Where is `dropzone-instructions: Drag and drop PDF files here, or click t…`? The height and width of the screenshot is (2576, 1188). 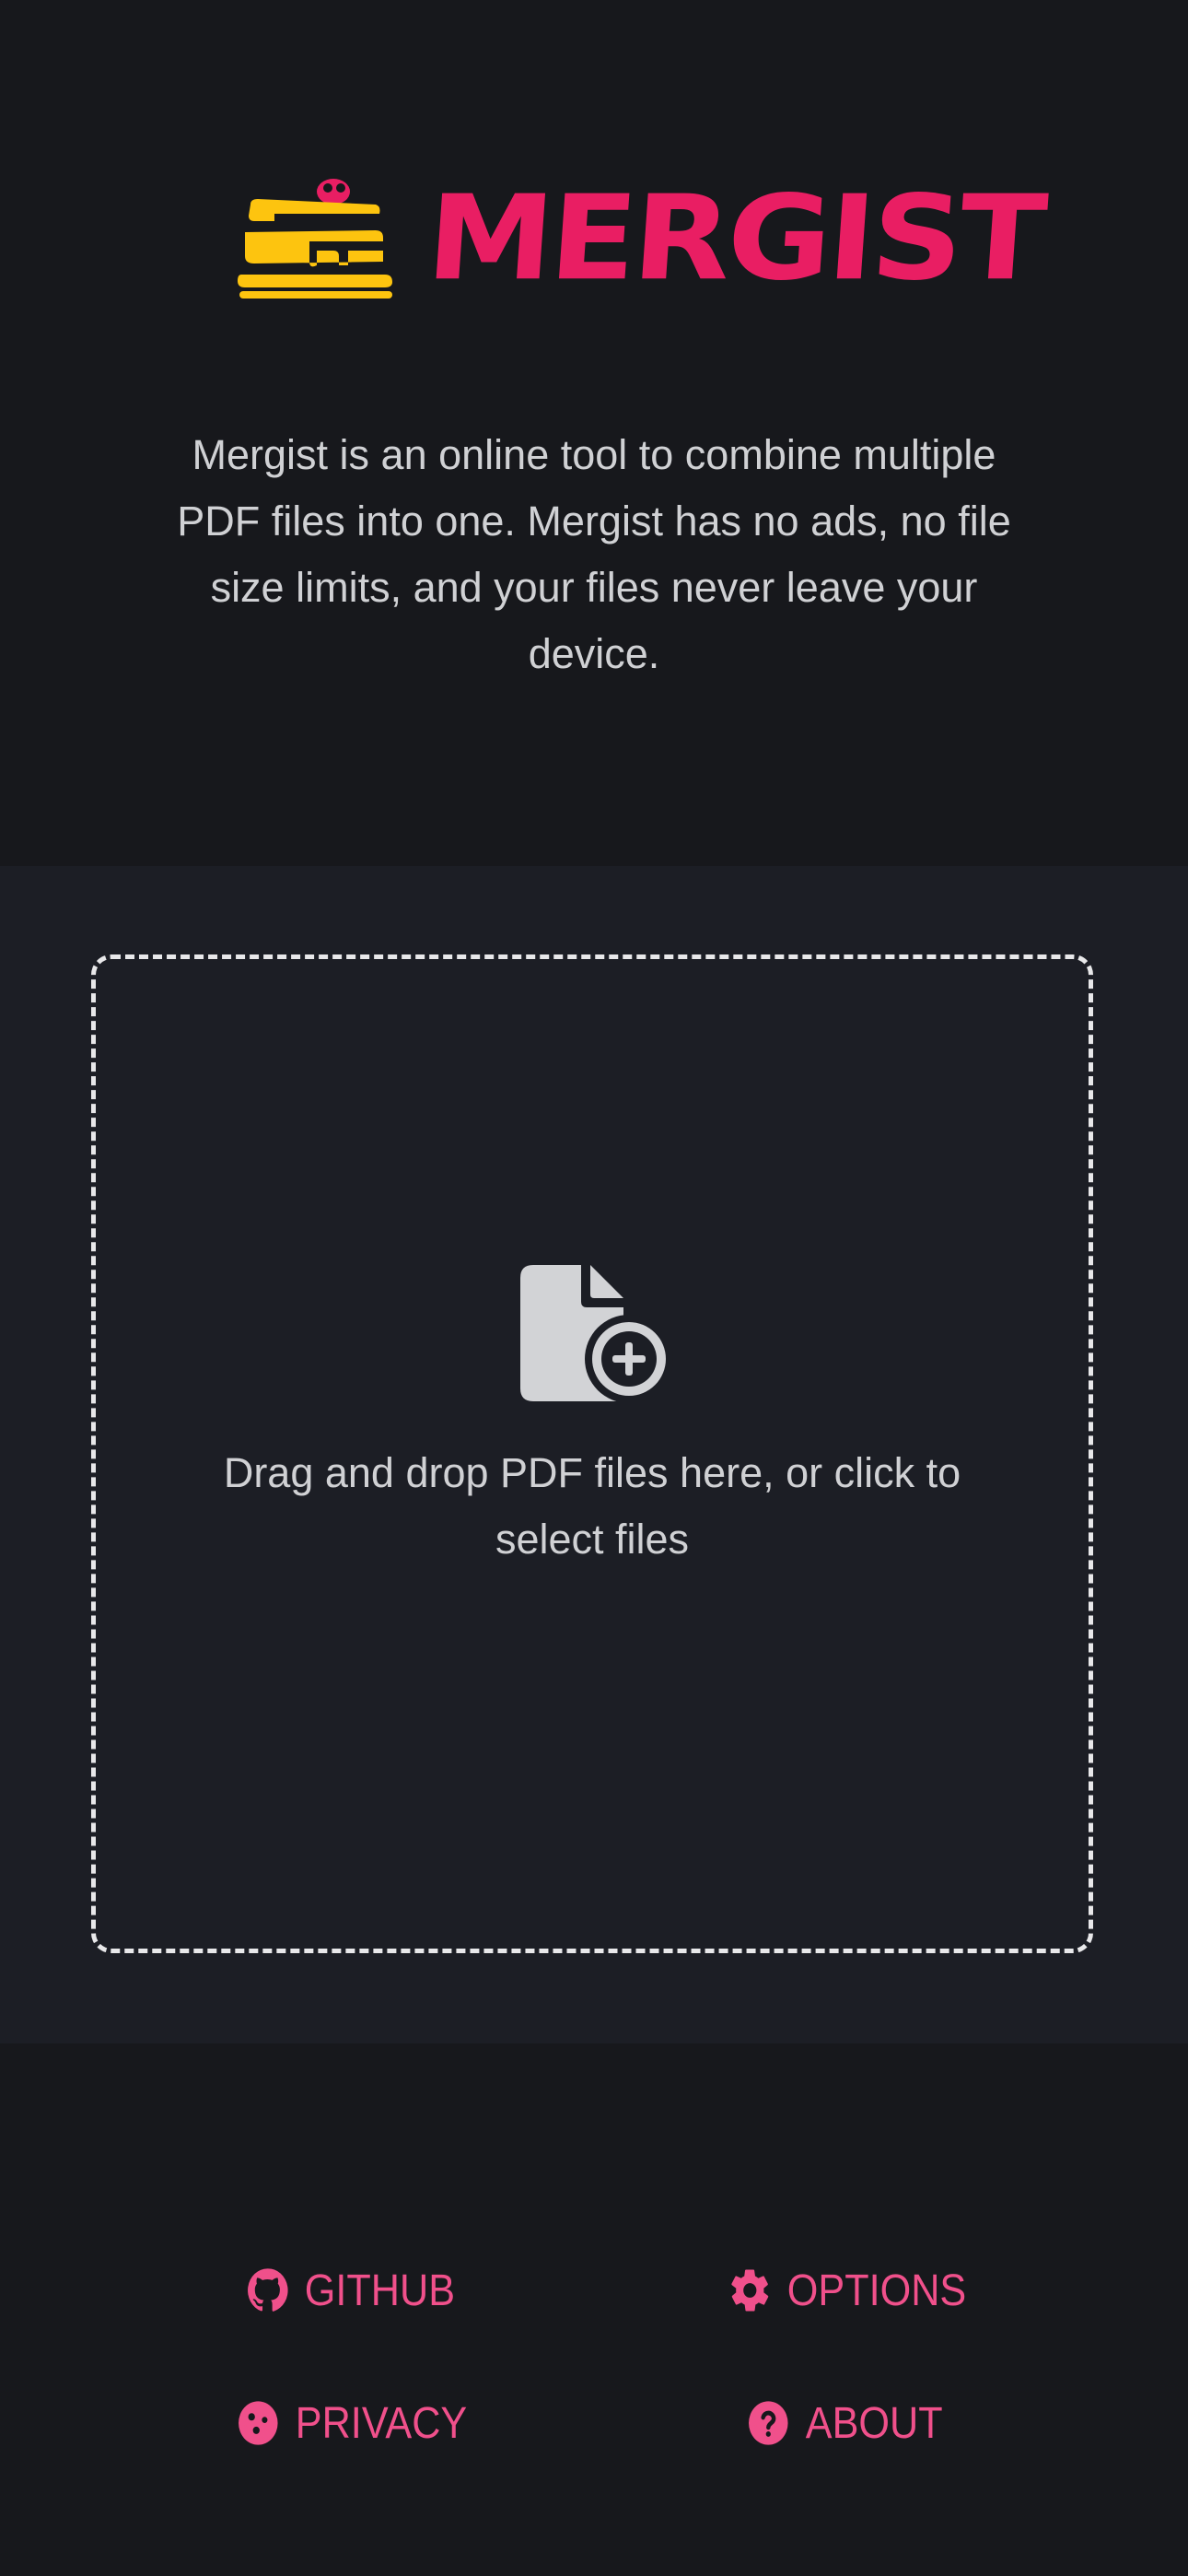
dropzone-instructions: Drag and drop PDF files here, or click t… is located at coordinates (592, 1506).